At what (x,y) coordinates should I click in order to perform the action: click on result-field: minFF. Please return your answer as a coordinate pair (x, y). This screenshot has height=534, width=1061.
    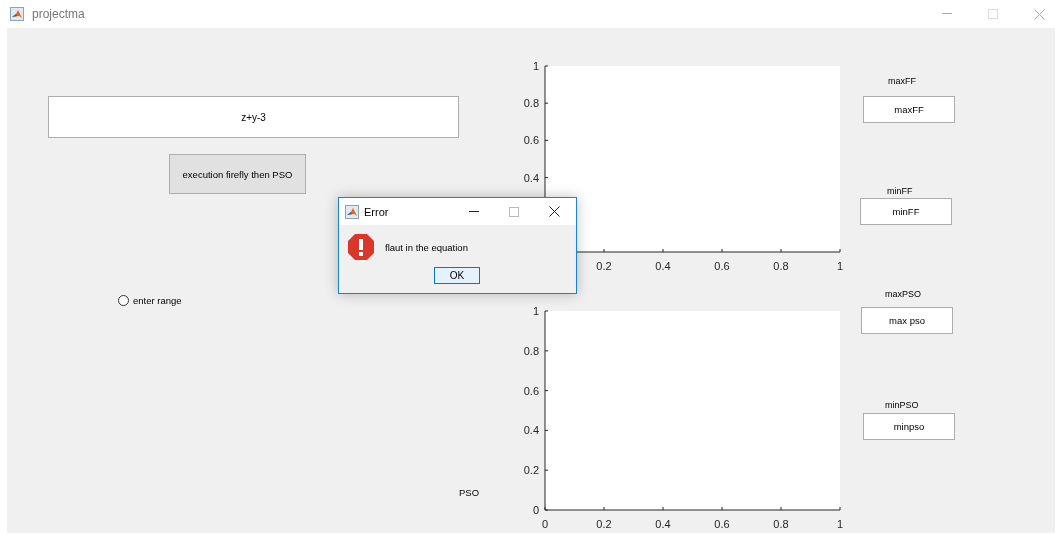
    Looking at the image, I should click on (906, 211).